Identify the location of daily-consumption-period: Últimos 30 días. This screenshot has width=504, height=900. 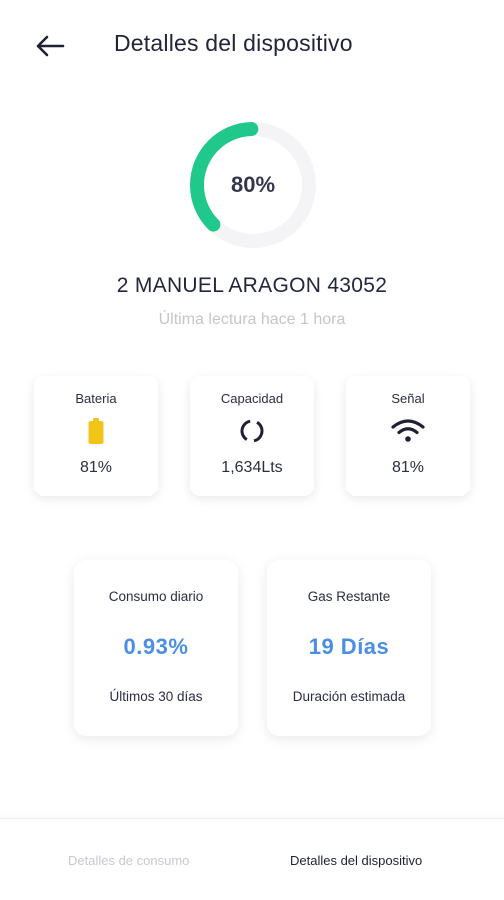
(156, 696).